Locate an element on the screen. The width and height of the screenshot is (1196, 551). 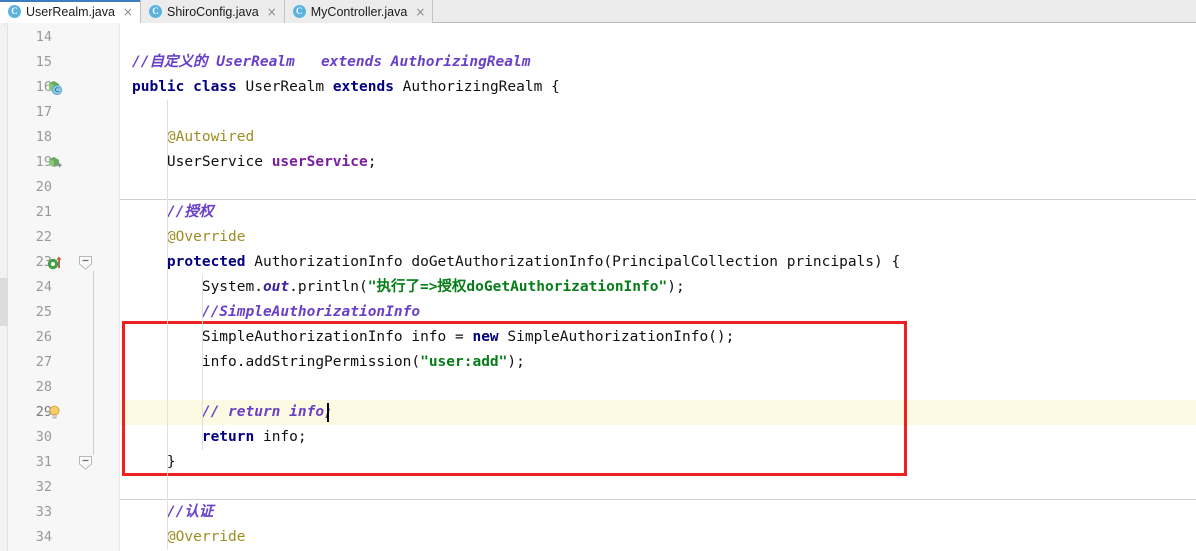
line-number: 28 is located at coordinates (43, 387).